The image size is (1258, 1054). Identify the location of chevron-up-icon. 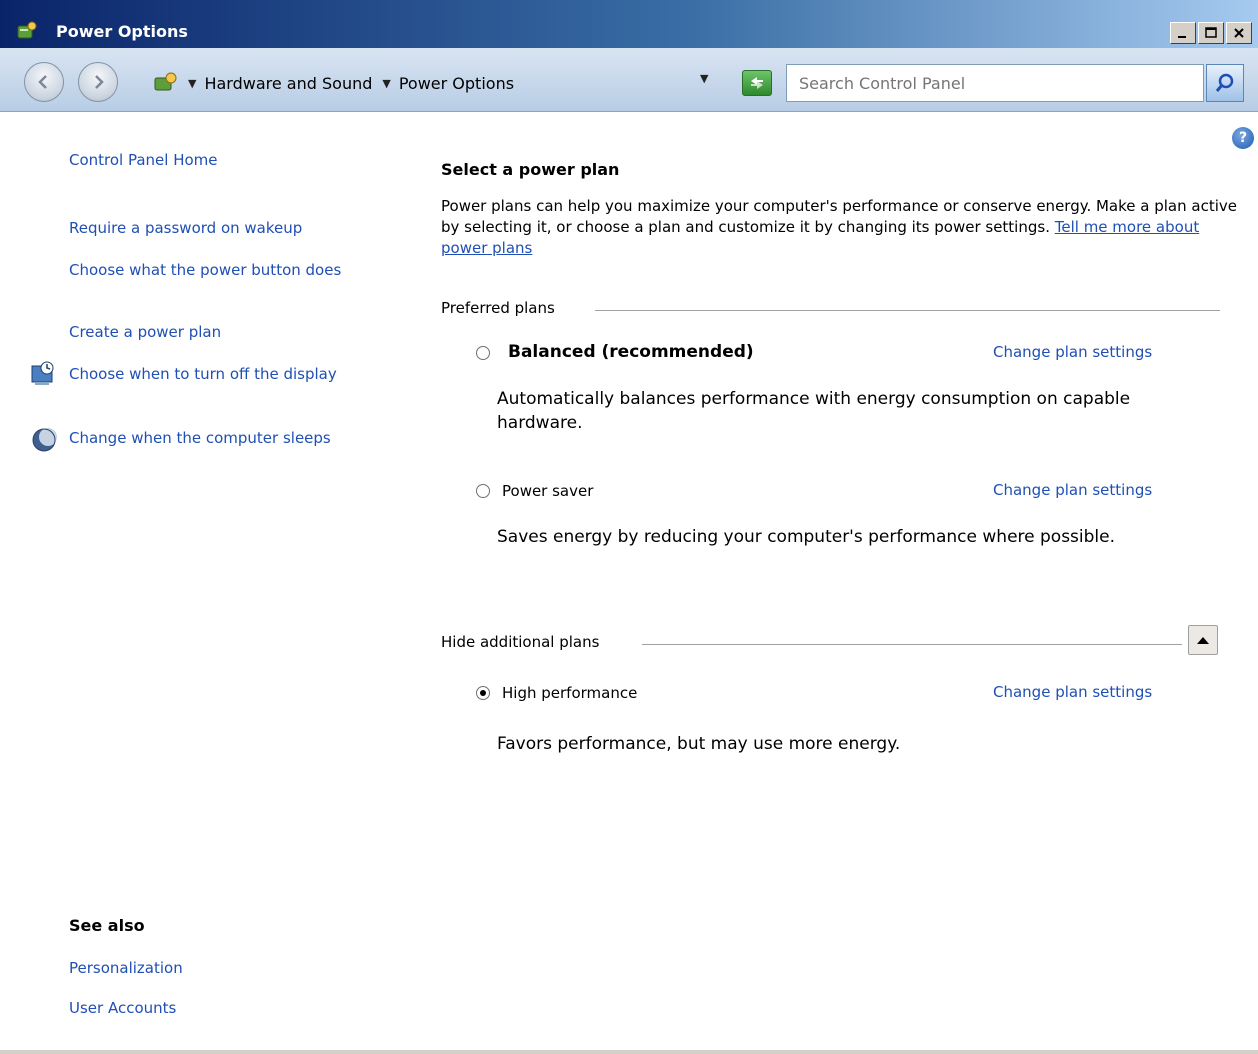
(1203, 640).